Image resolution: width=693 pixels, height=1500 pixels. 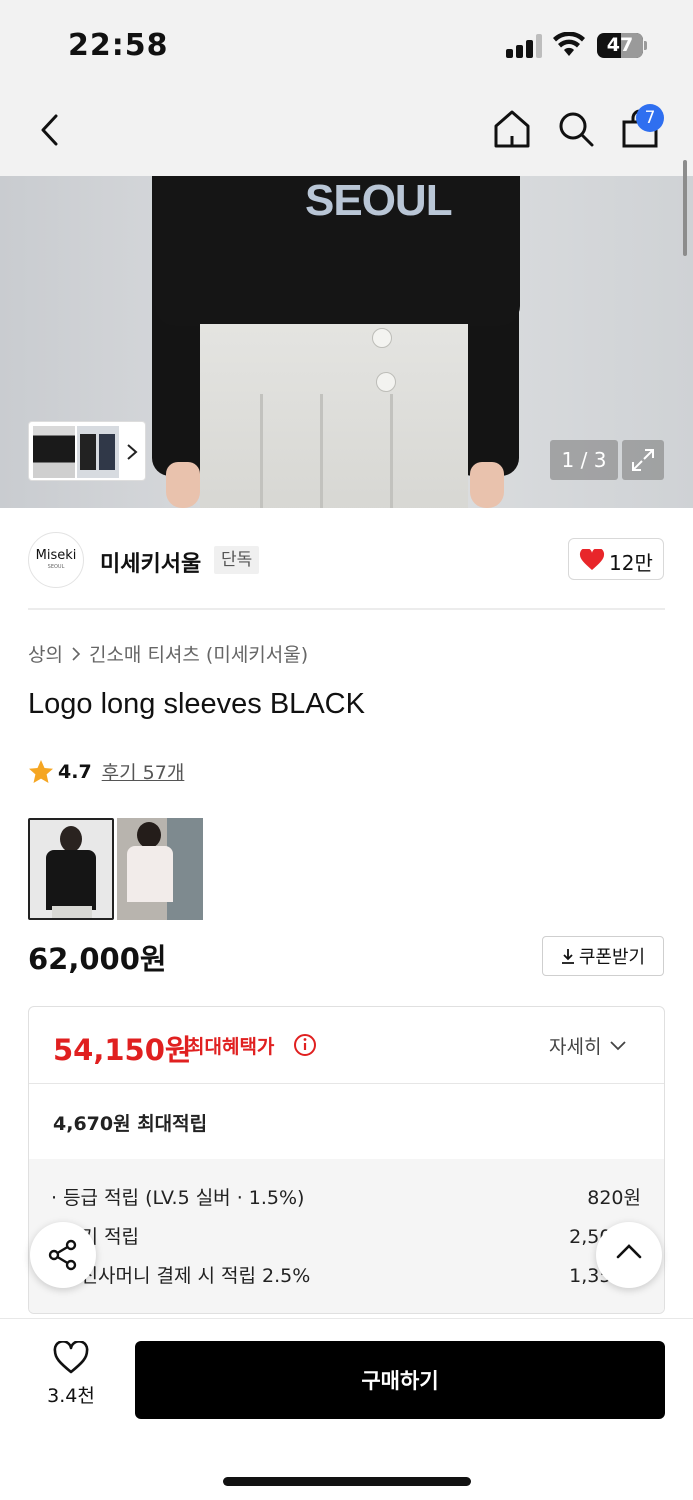 I want to click on wifi-icon, so click(x=569, y=44).